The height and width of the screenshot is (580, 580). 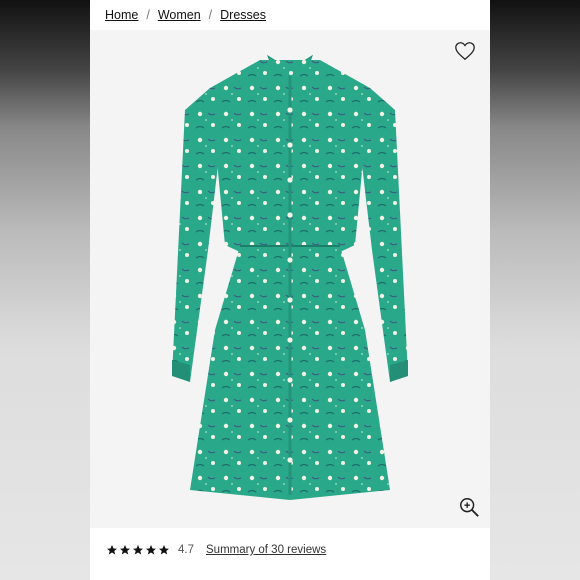 I want to click on breadcrumb-dresses: Dresses, so click(x=243, y=15).